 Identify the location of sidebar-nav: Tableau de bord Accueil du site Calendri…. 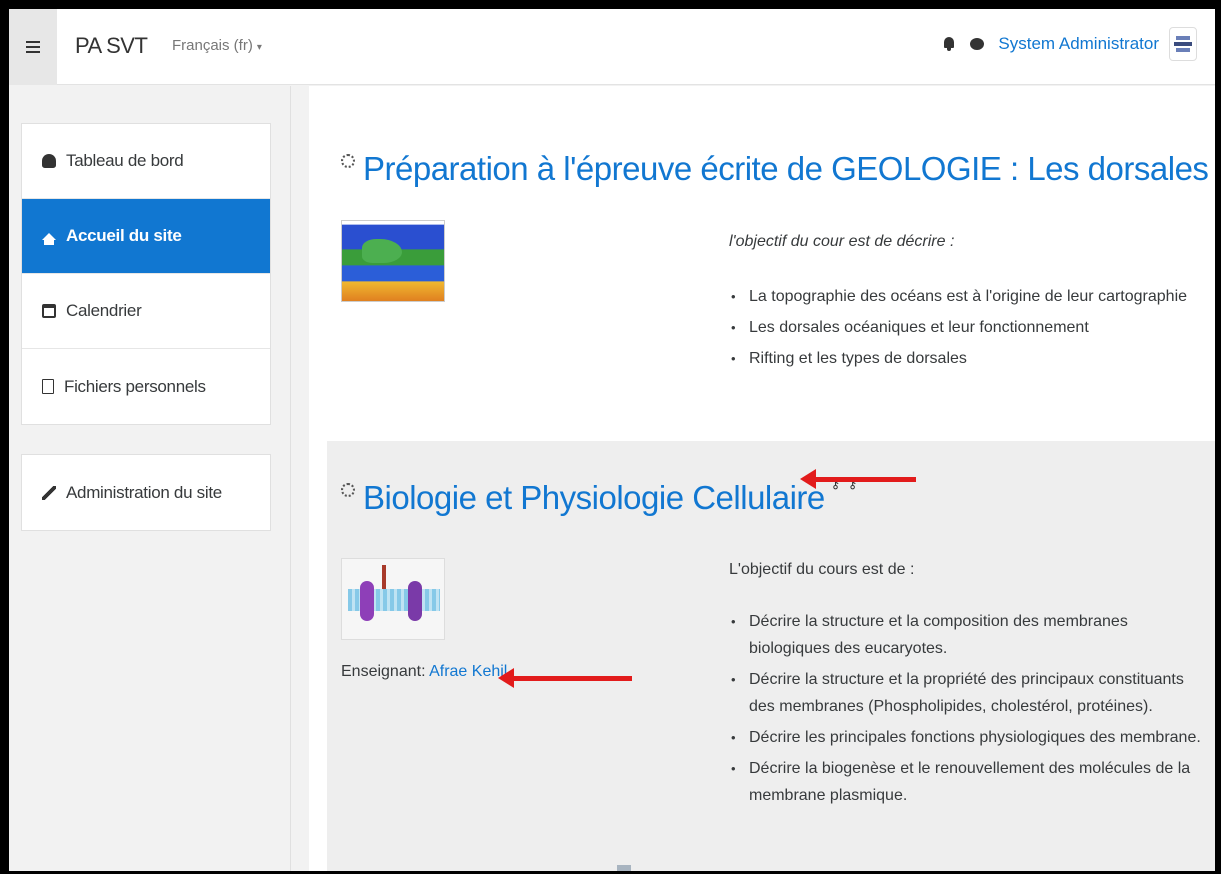
(146, 274).